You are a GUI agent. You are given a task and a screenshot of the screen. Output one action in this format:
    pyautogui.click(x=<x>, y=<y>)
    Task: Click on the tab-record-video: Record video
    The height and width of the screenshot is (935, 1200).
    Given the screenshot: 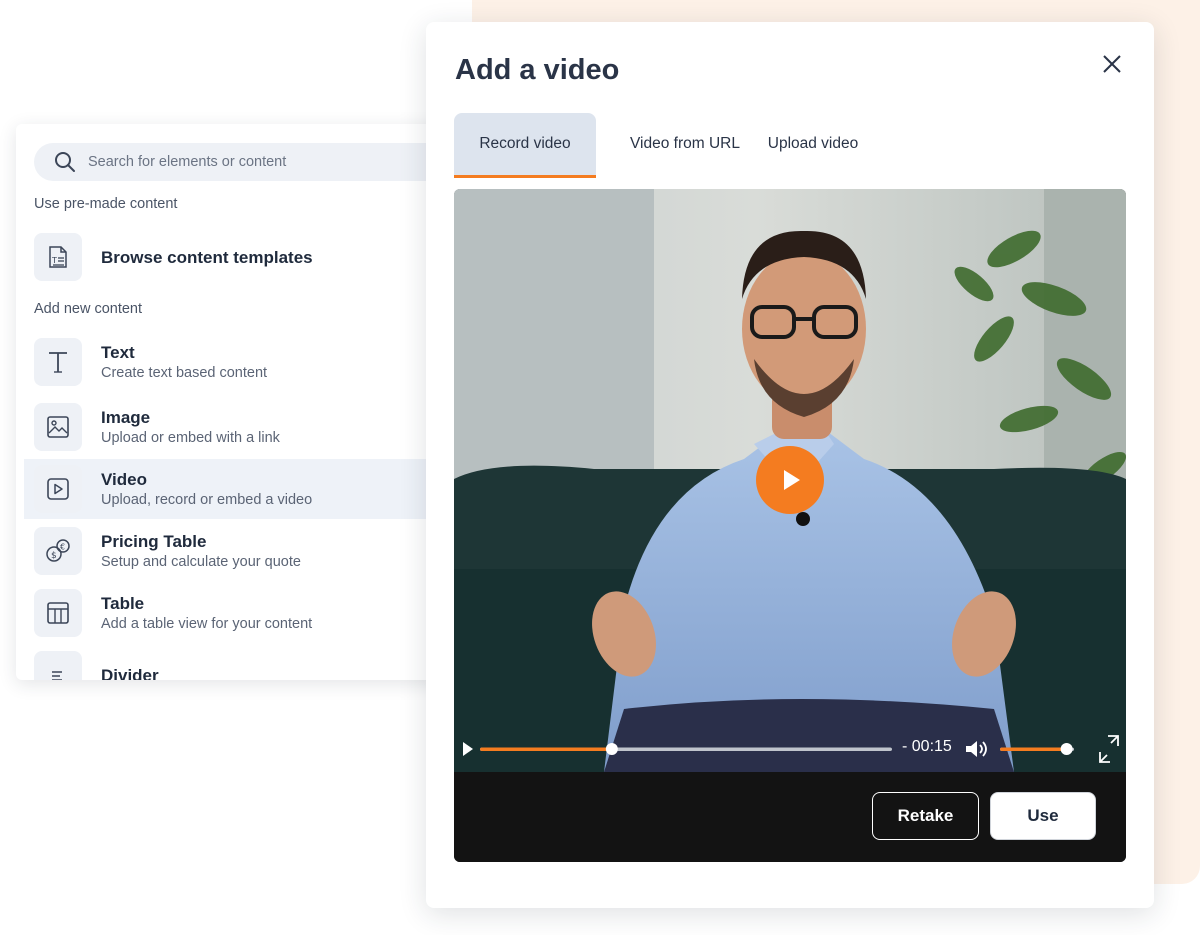 What is the action you would take?
    pyautogui.click(x=525, y=145)
    